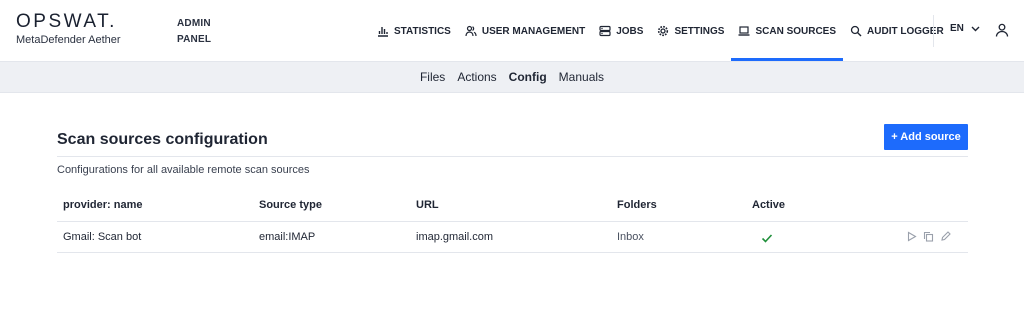  I want to click on nav-statistics: STATISTICS, so click(414, 31).